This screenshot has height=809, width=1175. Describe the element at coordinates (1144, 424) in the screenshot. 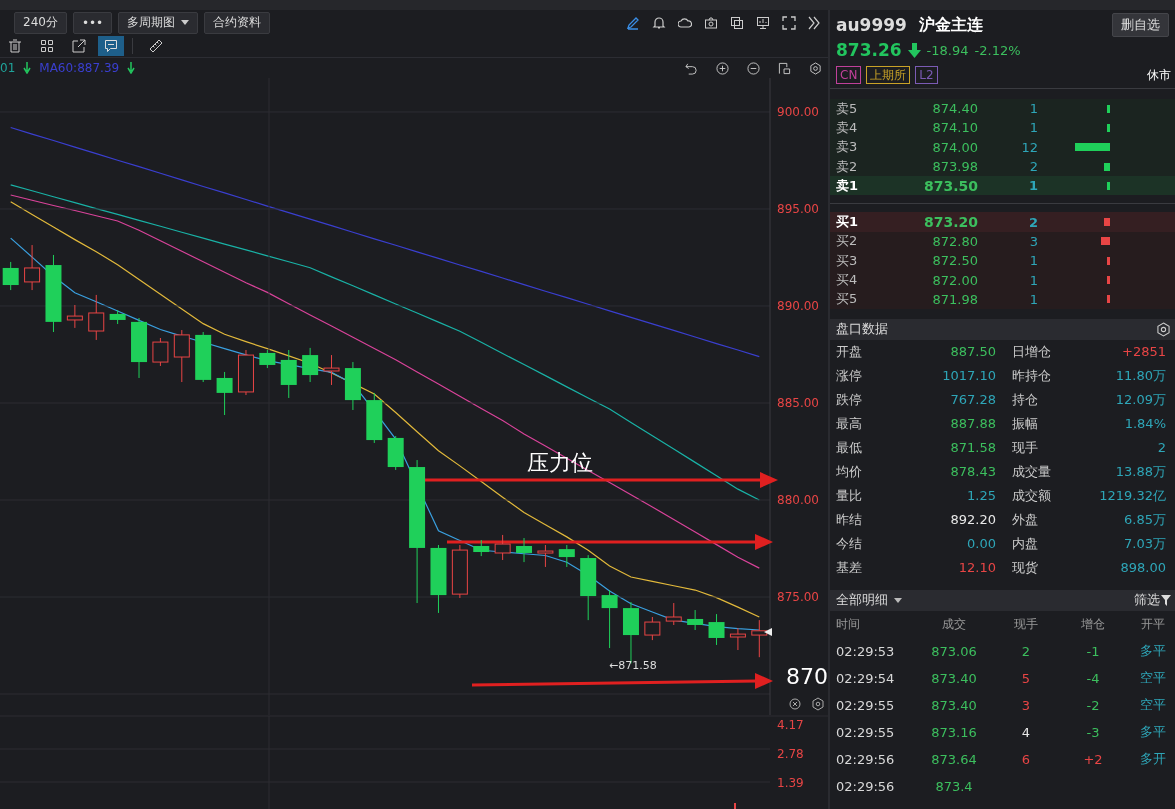

I see `stat-value: 1.84%` at that location.